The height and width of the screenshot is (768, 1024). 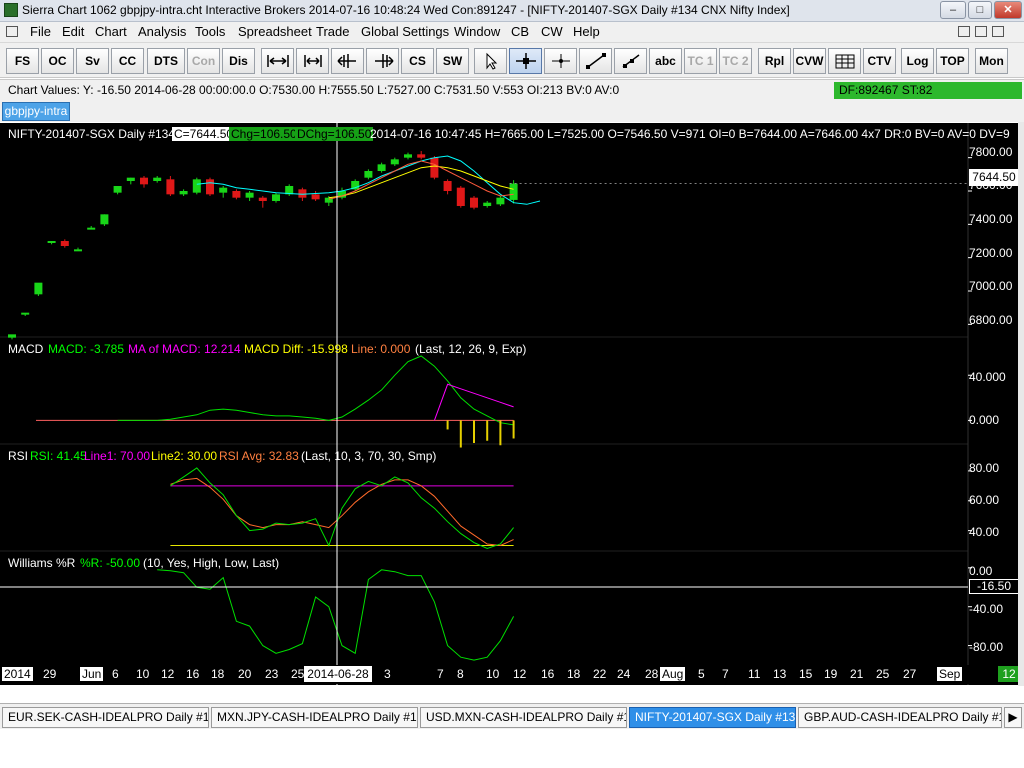 I want to click on date-label: 28, so click(x=652, y=674).